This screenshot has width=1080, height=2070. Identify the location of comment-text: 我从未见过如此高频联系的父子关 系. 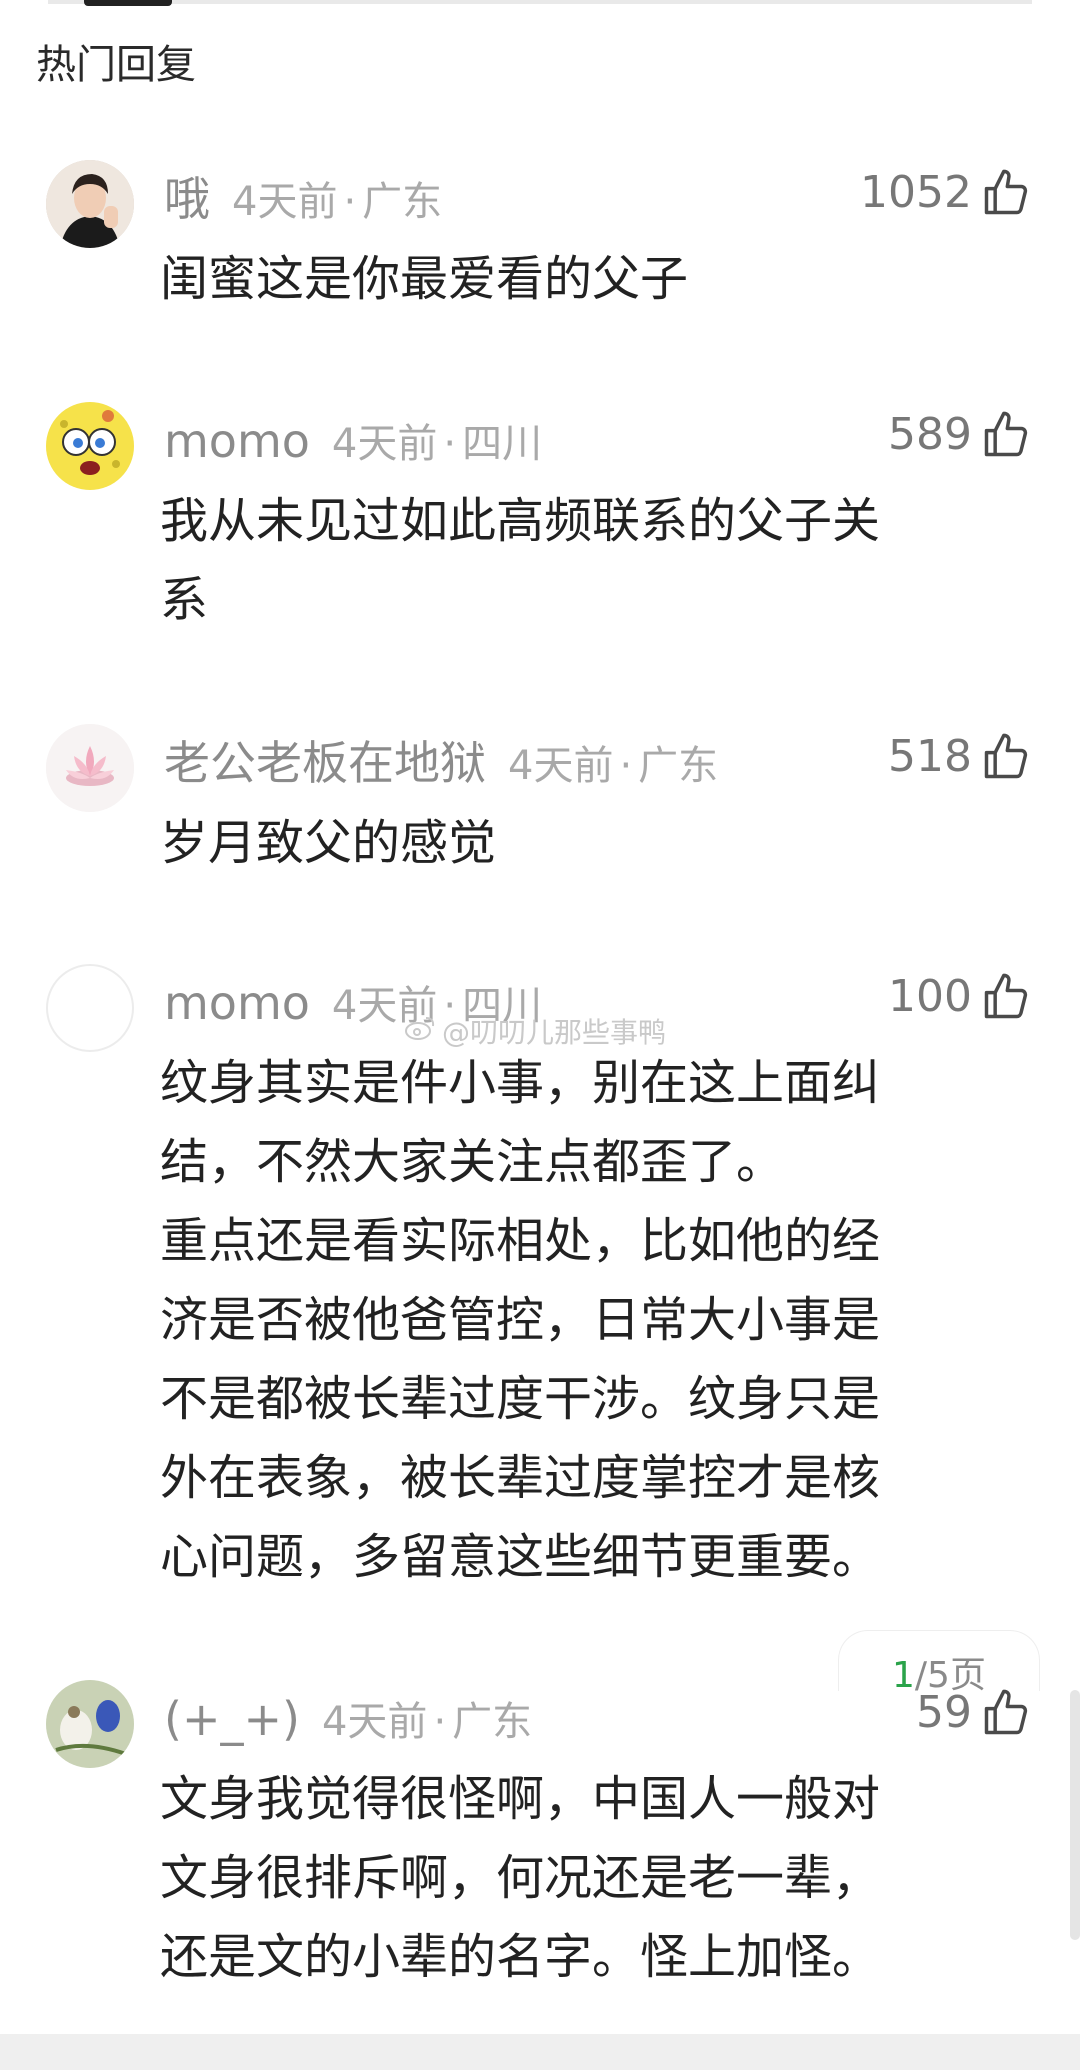
(520, 560).